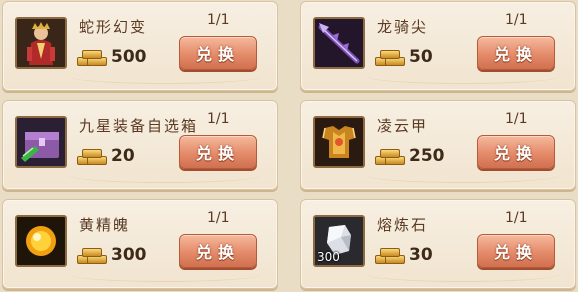 Image resolution: width=578 pixels, height=292 pixels. I want to click on cost: 50, so click(404, 57).